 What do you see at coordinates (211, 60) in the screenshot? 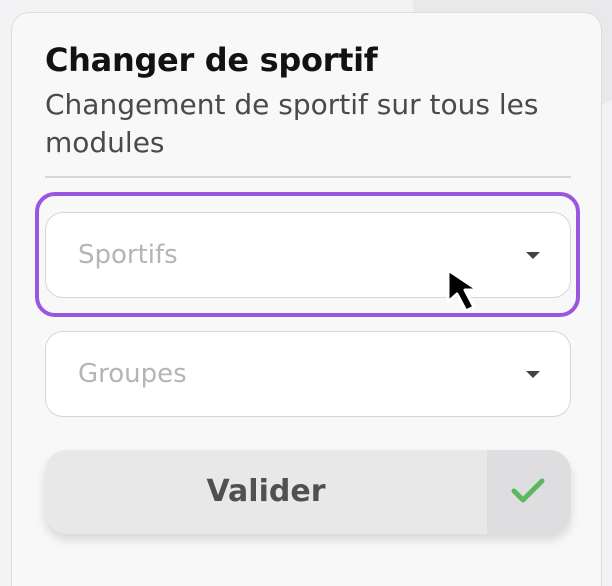
I see `page-title: Changer de sportif` at bounding box center [211, 60].